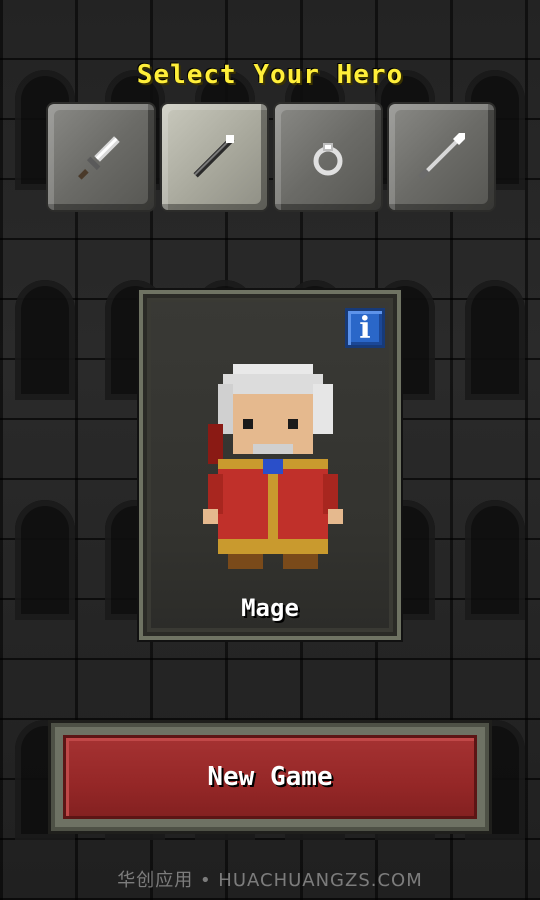 Image resolution: width=540 pixels, height=900 pixels. Describe the element at coordinates (270, 75) in the screenshot. I see `screen-title: Select Your Hero` at that location.